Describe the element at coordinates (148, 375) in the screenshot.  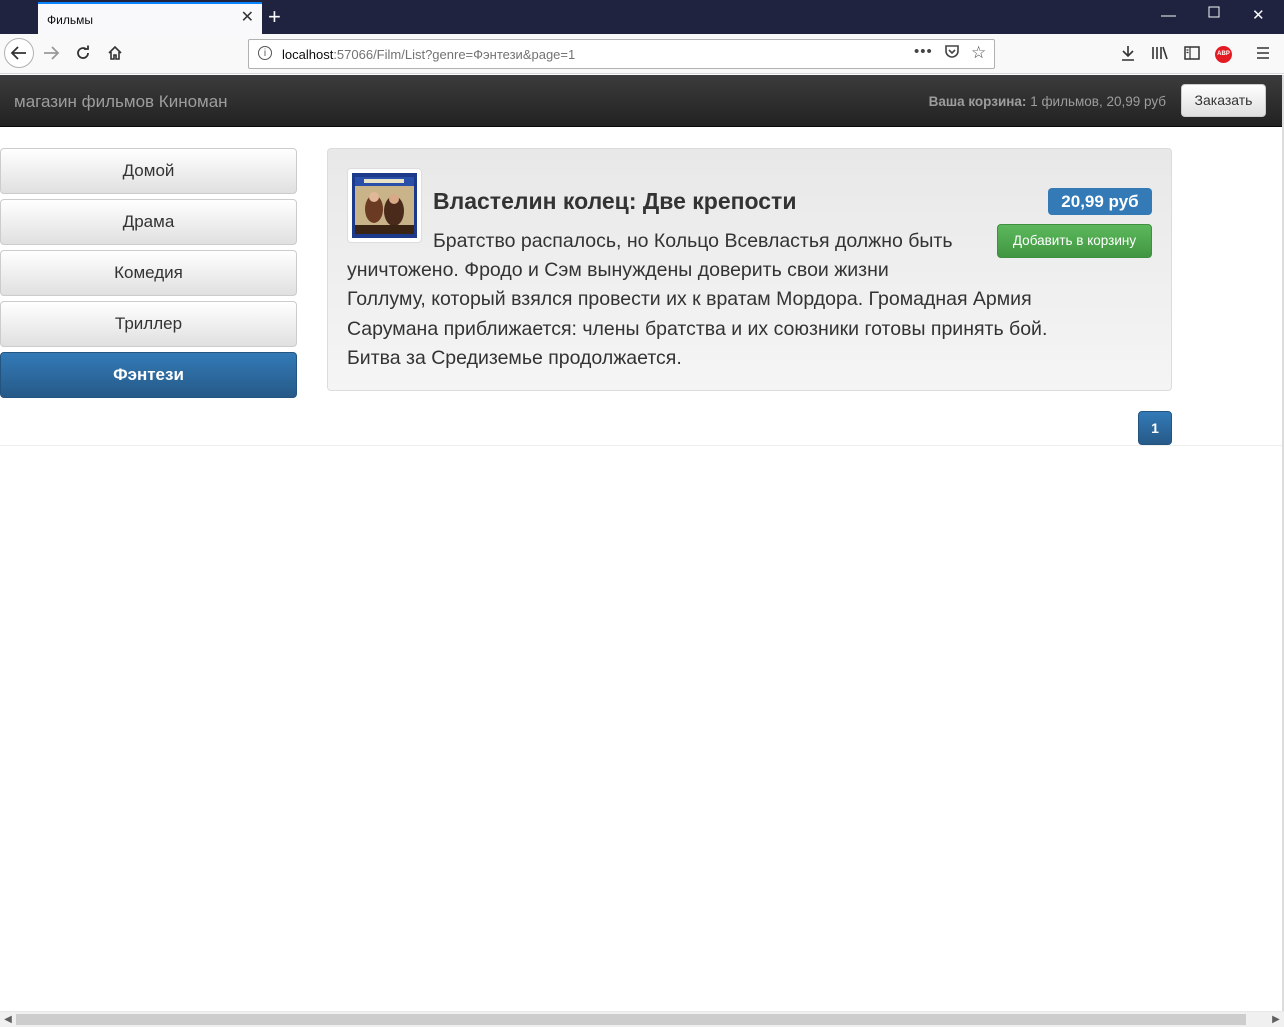
I see `category-fantasy-button: Фэнтези` at that location.